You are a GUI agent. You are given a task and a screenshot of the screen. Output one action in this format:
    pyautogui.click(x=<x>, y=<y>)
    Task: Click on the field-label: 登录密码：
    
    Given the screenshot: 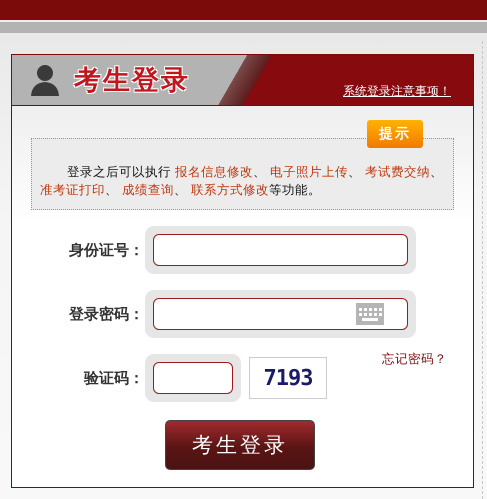 What is the action you would take?
    pyautogui.click(x=106, y=314)
    